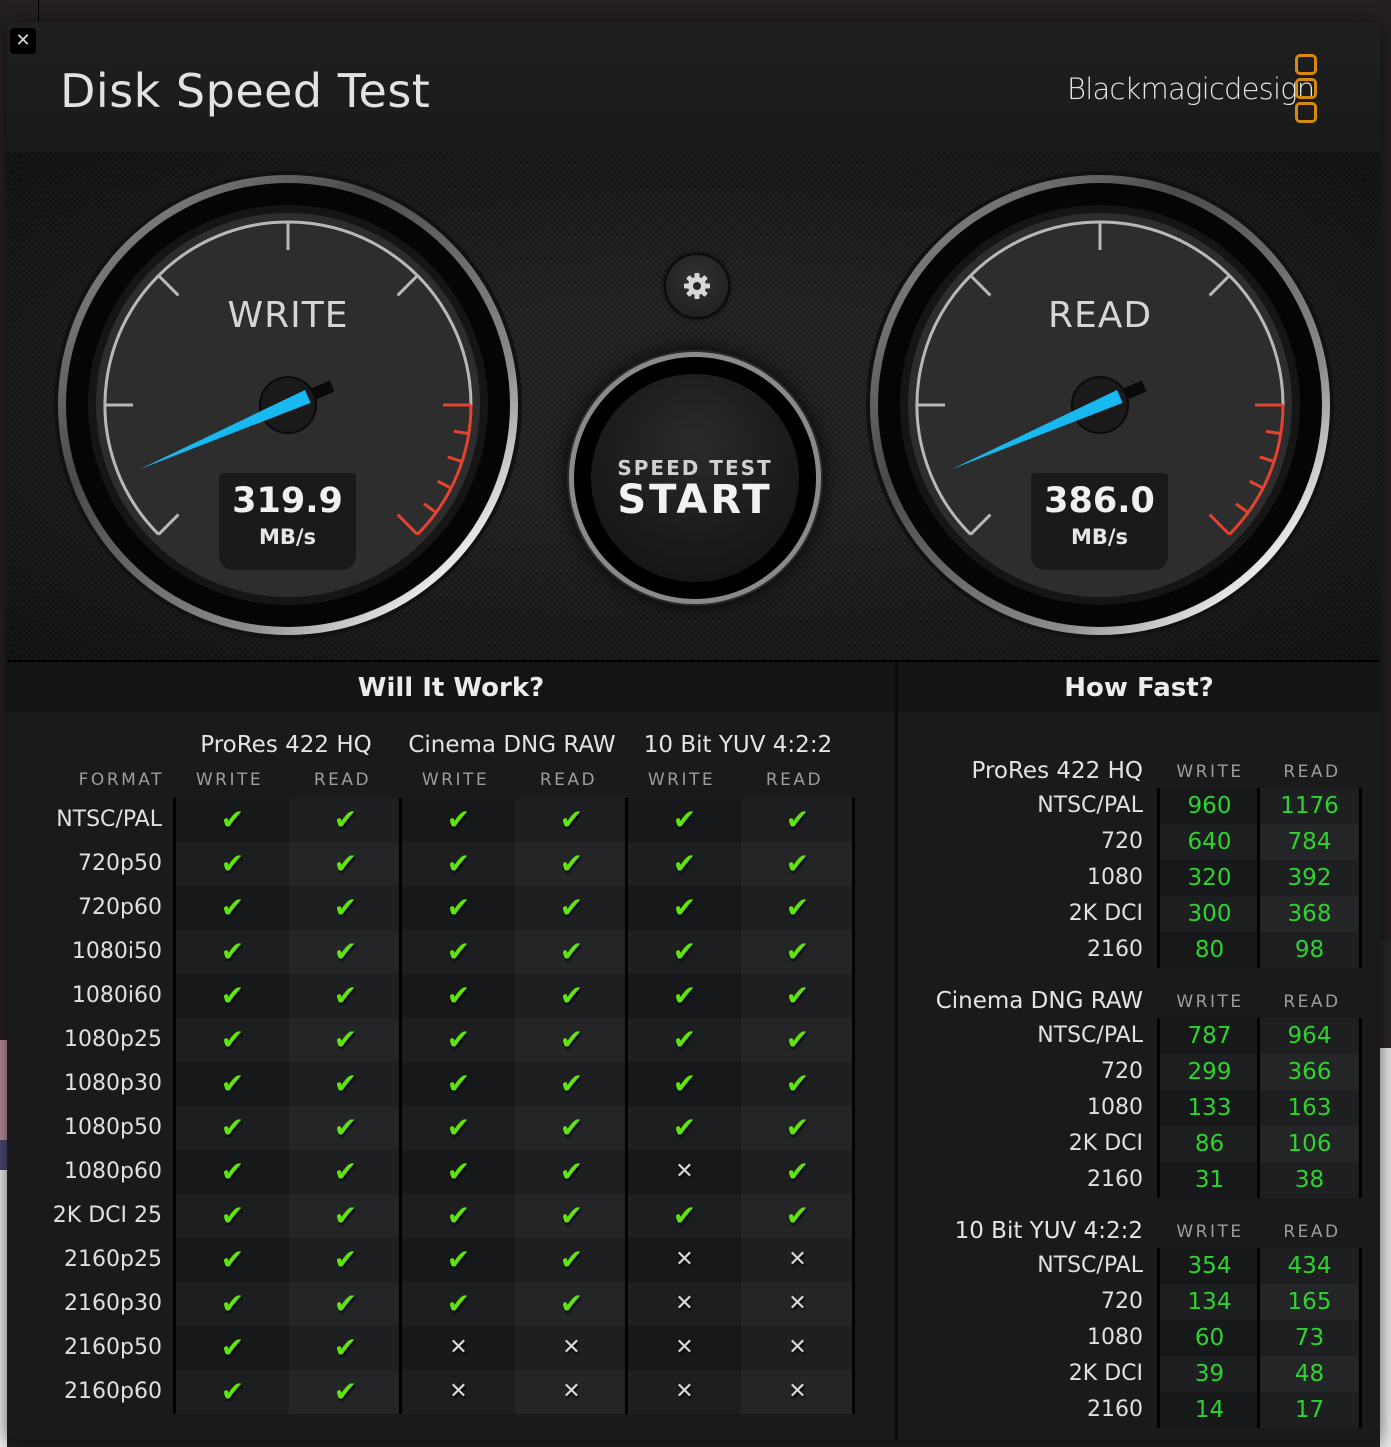 The width and height of the screenshot is (1391, 1447). What do you see at coordinates (1057, 771) in the screenshot?
I see `codec-header: ProRes 422 HQ` at bounding box center [1057, 771].